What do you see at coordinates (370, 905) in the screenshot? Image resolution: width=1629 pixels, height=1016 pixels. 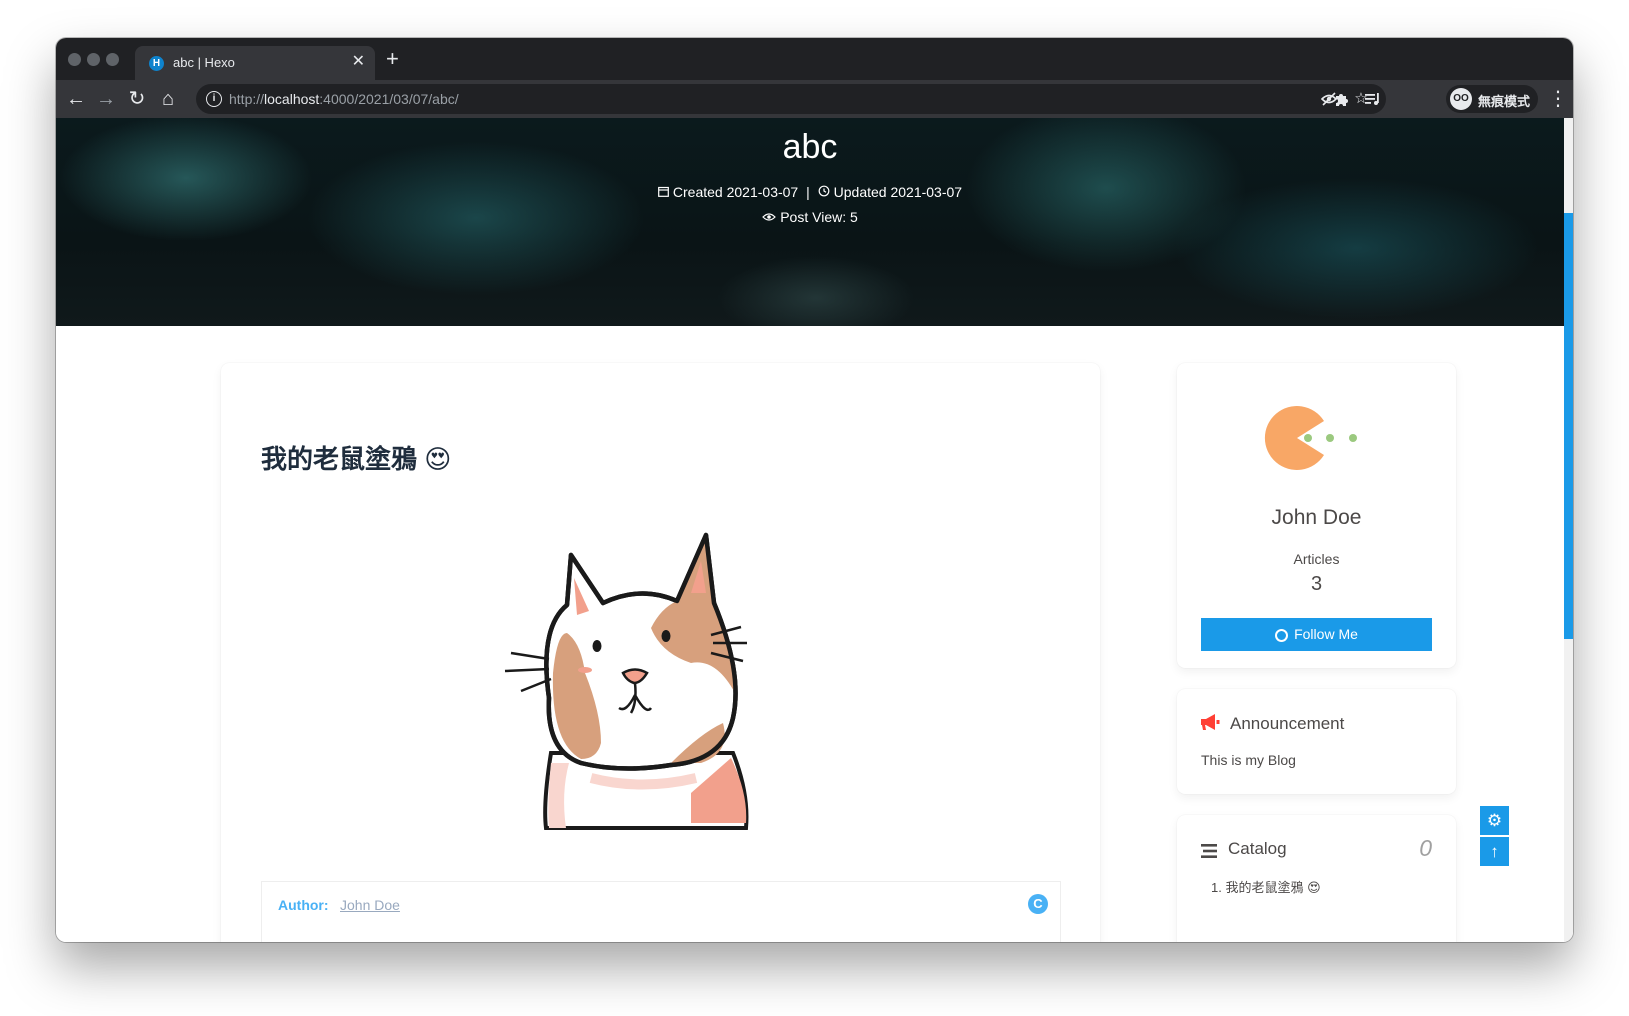 I see `copyright-author-link: John Doe` at bounding box center [370, 905].